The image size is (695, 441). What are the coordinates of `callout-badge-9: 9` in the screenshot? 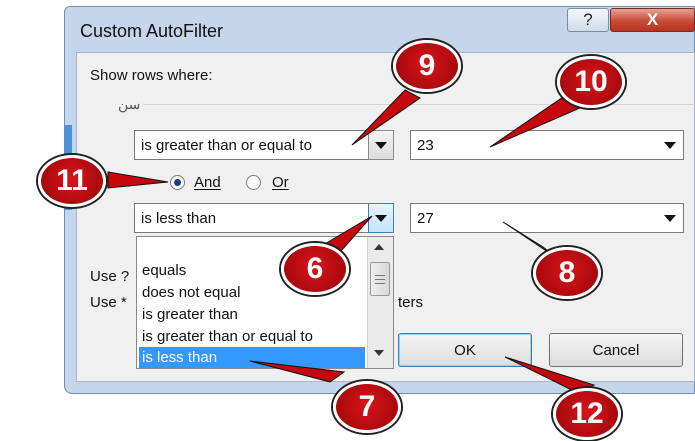 It's located at (427, 66).